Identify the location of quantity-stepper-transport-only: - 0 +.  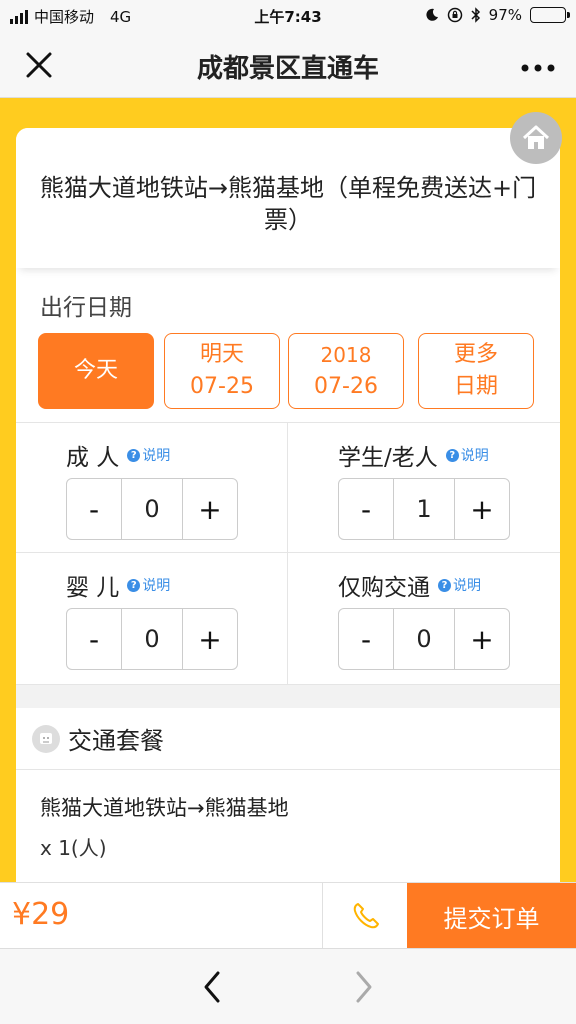
(424, 639).